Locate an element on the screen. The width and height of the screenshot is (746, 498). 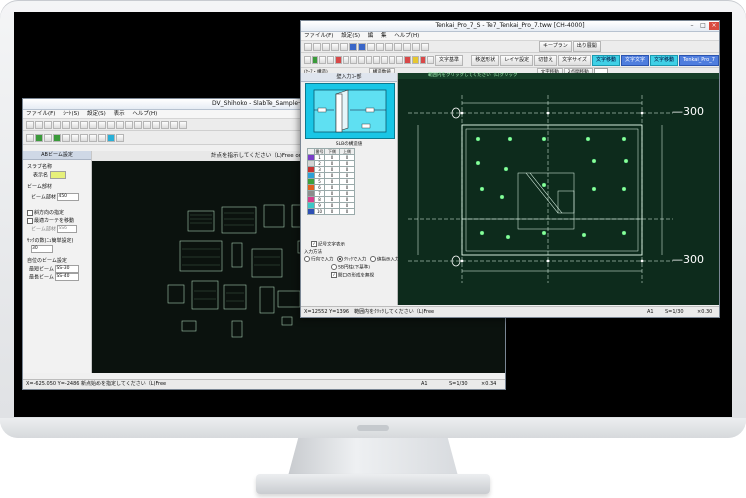
text-base-button: 文字基準 is located at coordinates (448, 60).